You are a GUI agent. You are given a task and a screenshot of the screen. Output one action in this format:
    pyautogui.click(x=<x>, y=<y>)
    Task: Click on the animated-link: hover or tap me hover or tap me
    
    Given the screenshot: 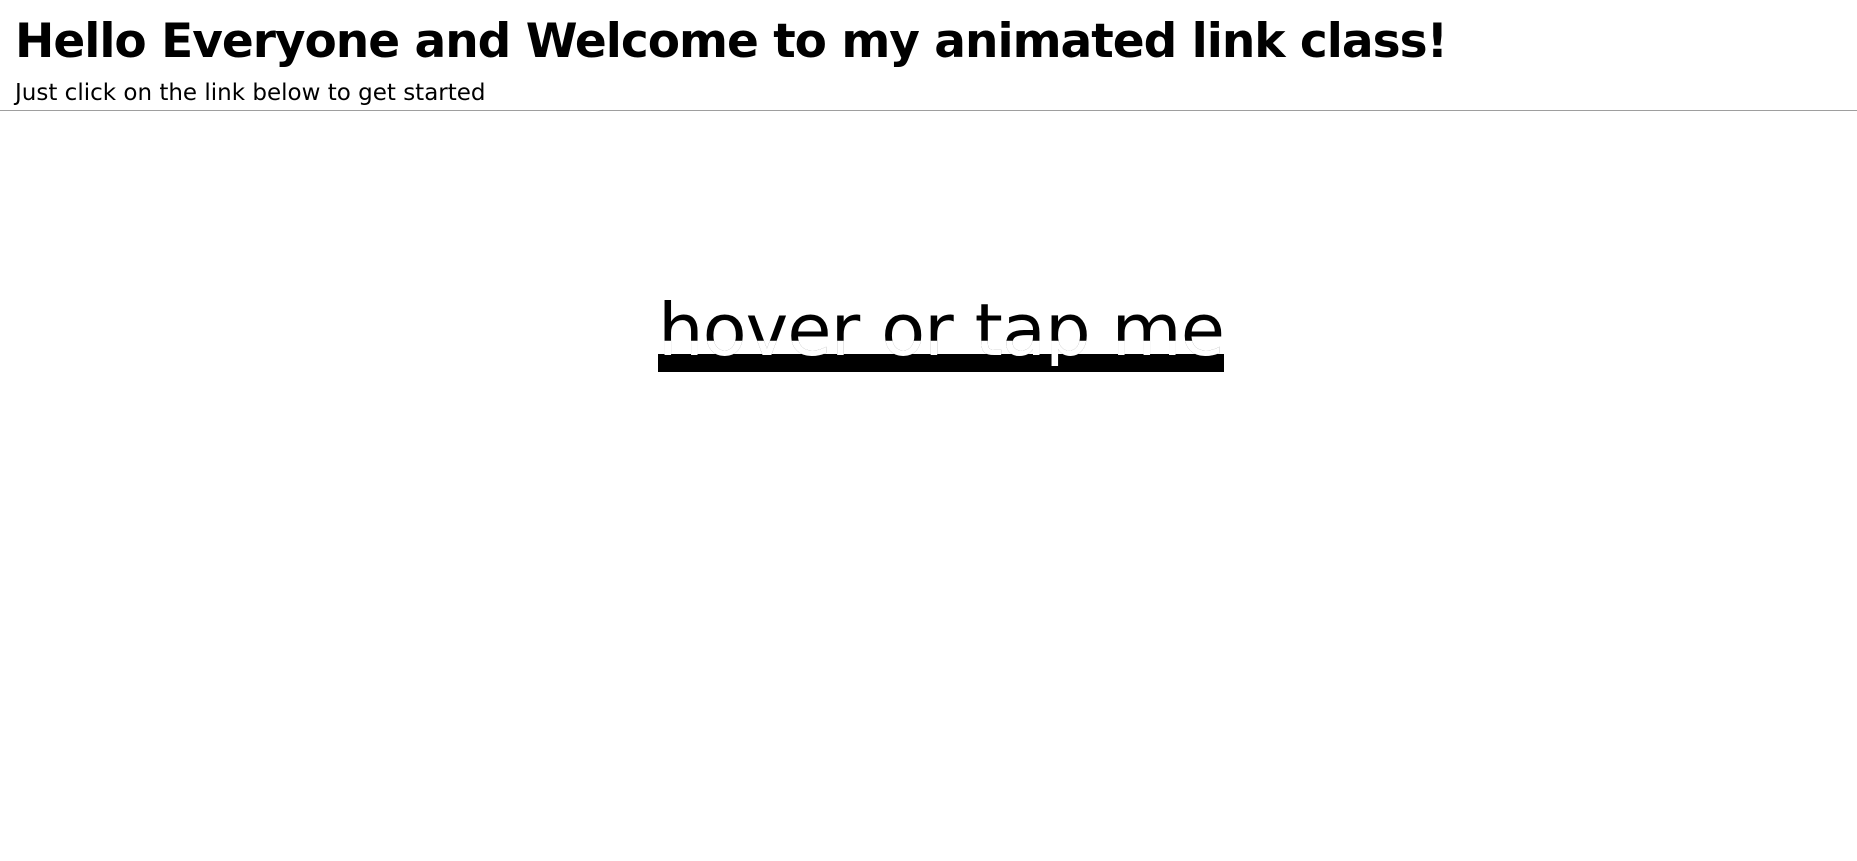 What is the action you would take?
    pyautogui.click(x=941, y=333)
    